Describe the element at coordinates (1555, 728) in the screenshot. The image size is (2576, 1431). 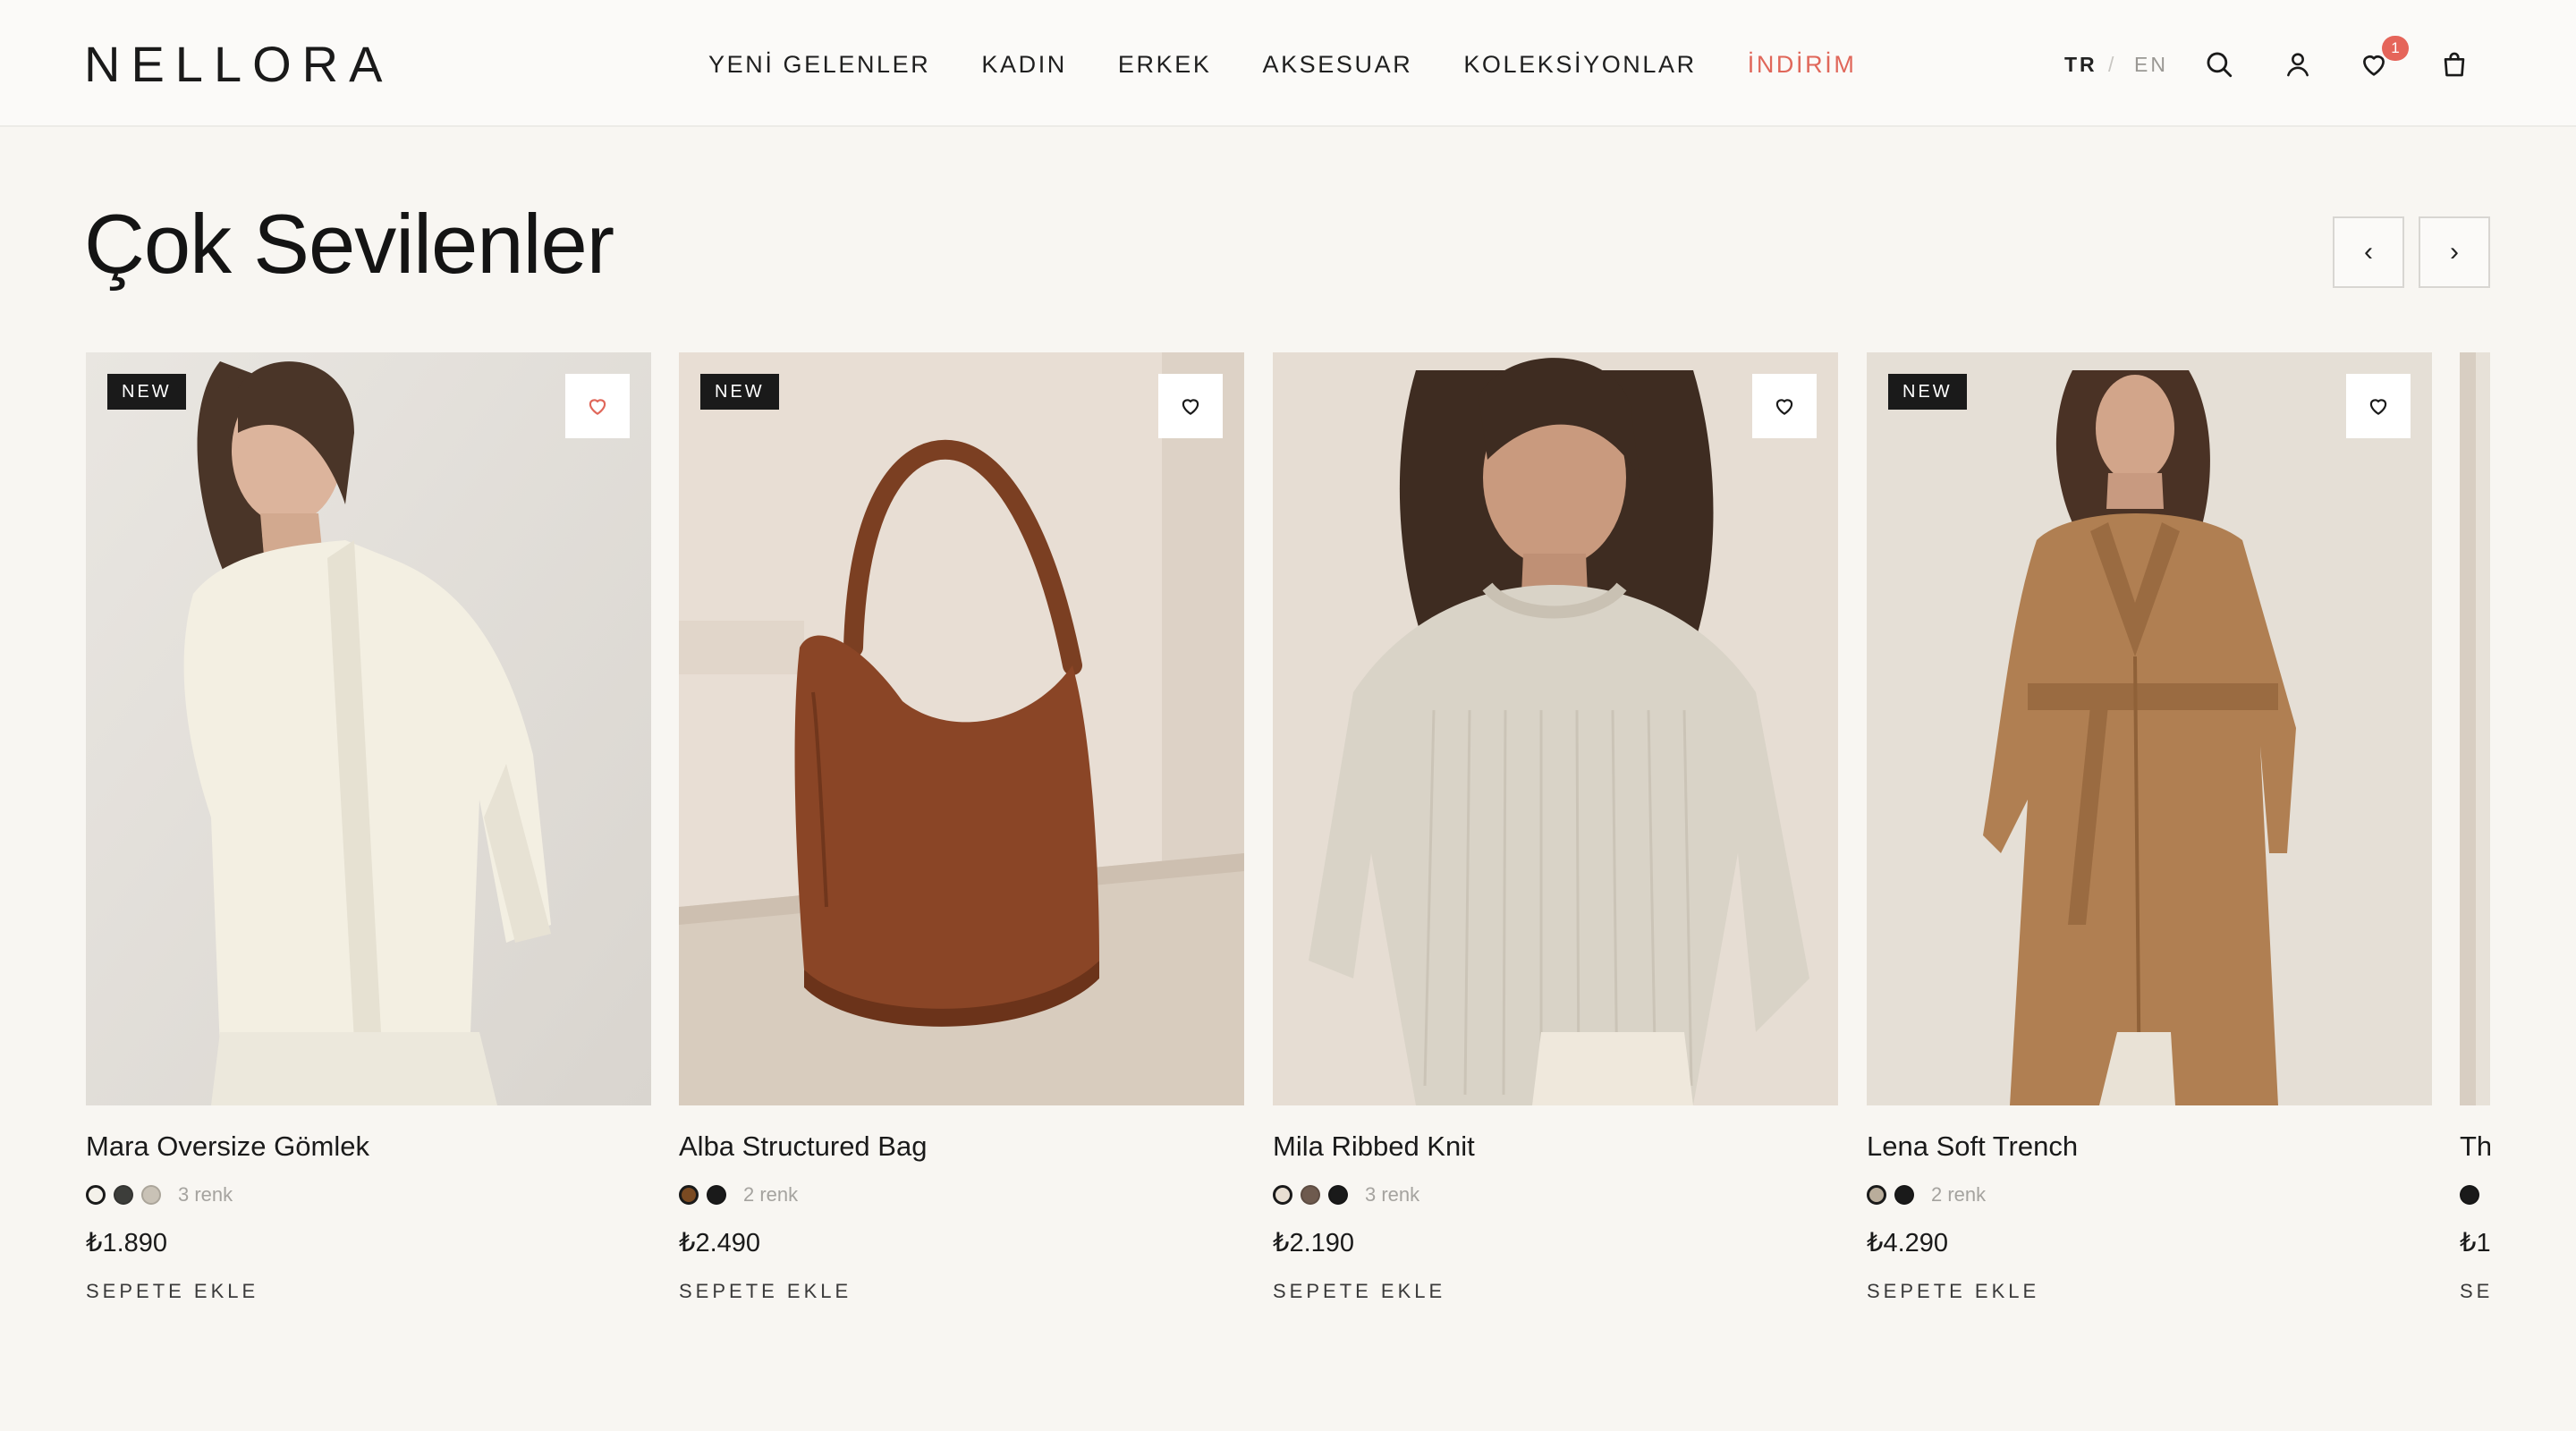
I see `product-image-knit` at that location.